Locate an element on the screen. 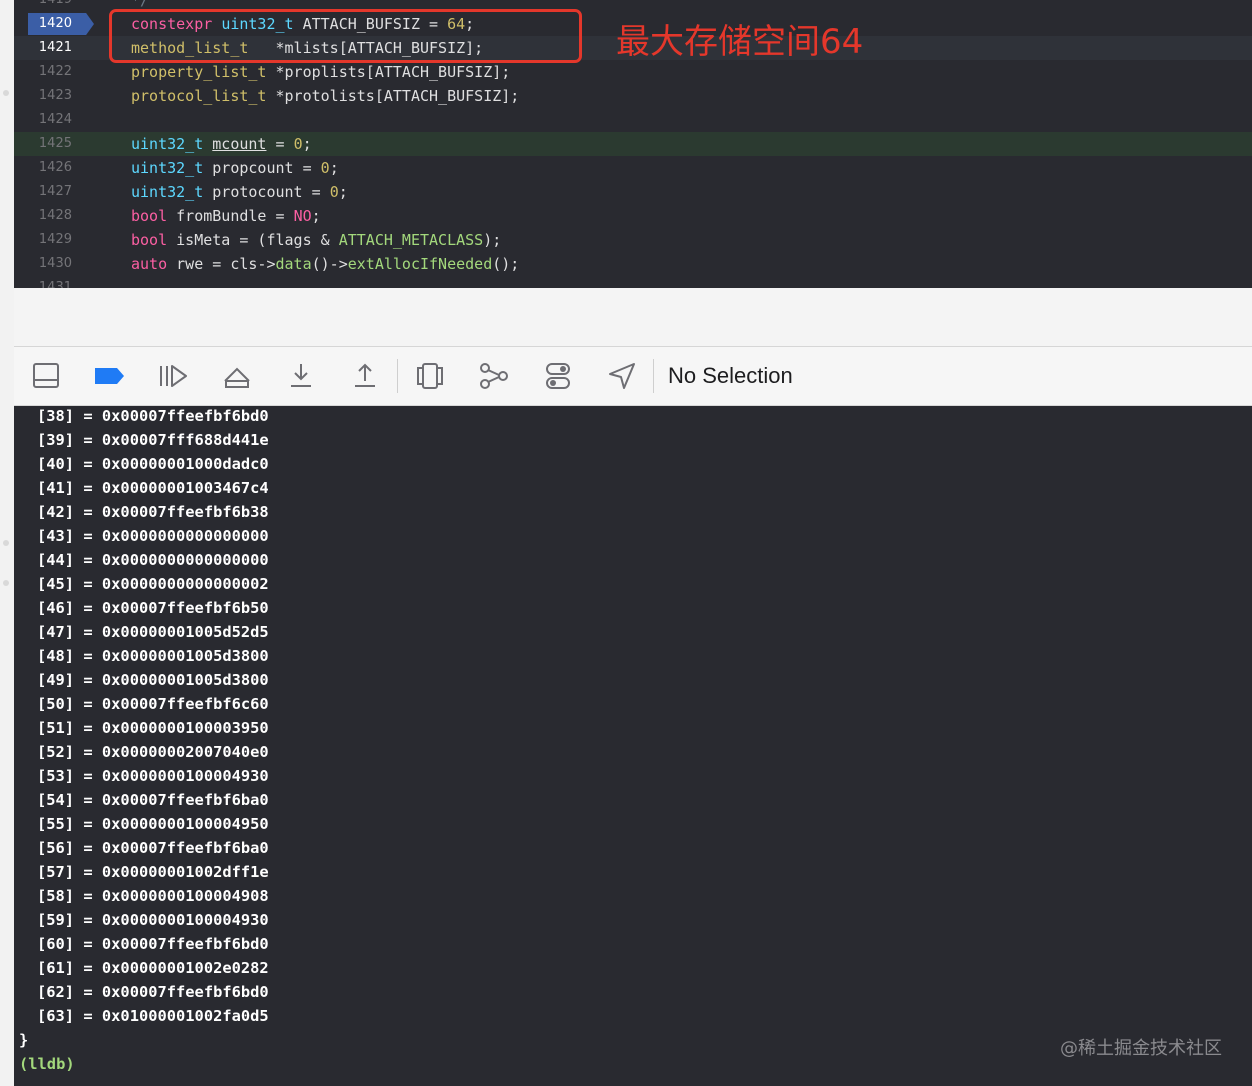  continue-icon is located at coordinates (173, 376).